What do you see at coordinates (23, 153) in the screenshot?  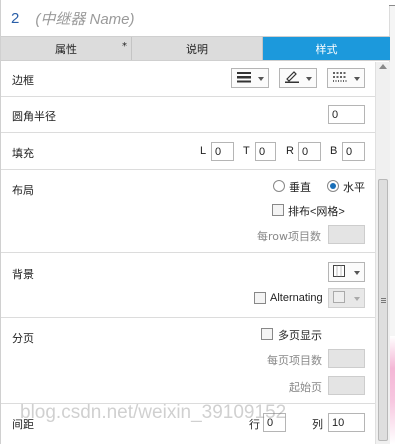 I see `padding-label: 填充` at bounding box center [23, 153].